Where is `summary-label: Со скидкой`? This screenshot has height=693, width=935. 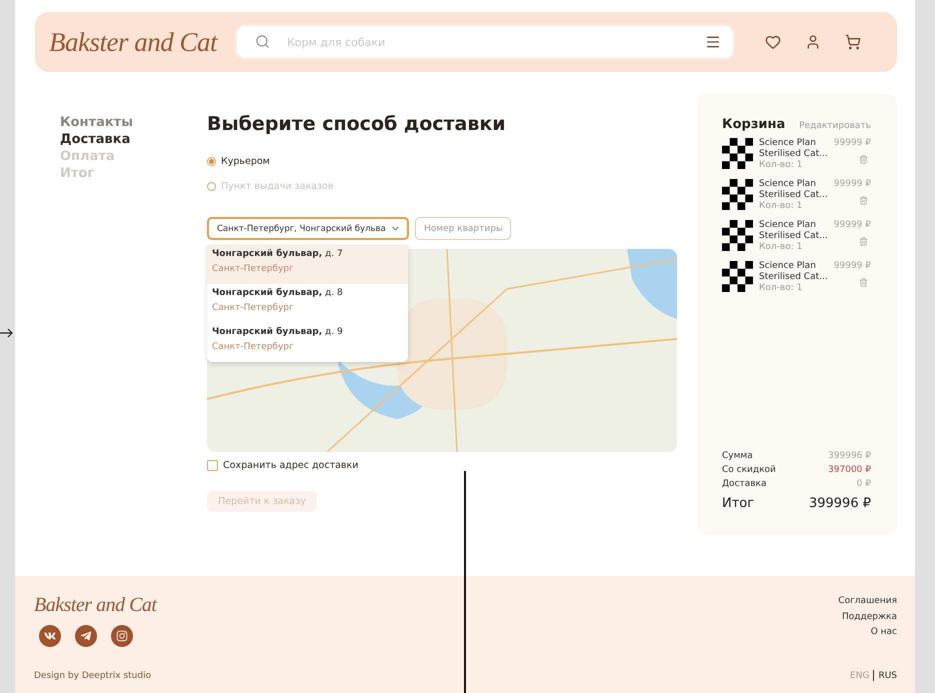 summary-label: Со скидкой is located at coordinates (749, 470).